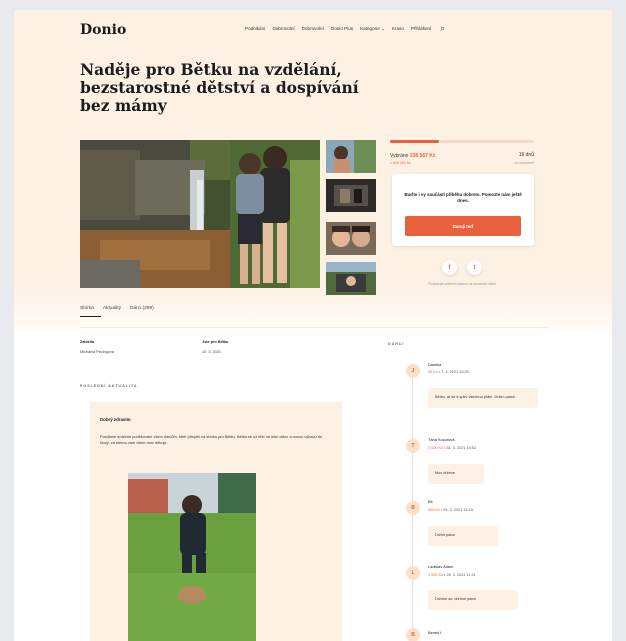  What do you see at coordinates (526, 155) in the screenshot?
I see `days-left: 19 dnů` at bounding box center [526, 155].